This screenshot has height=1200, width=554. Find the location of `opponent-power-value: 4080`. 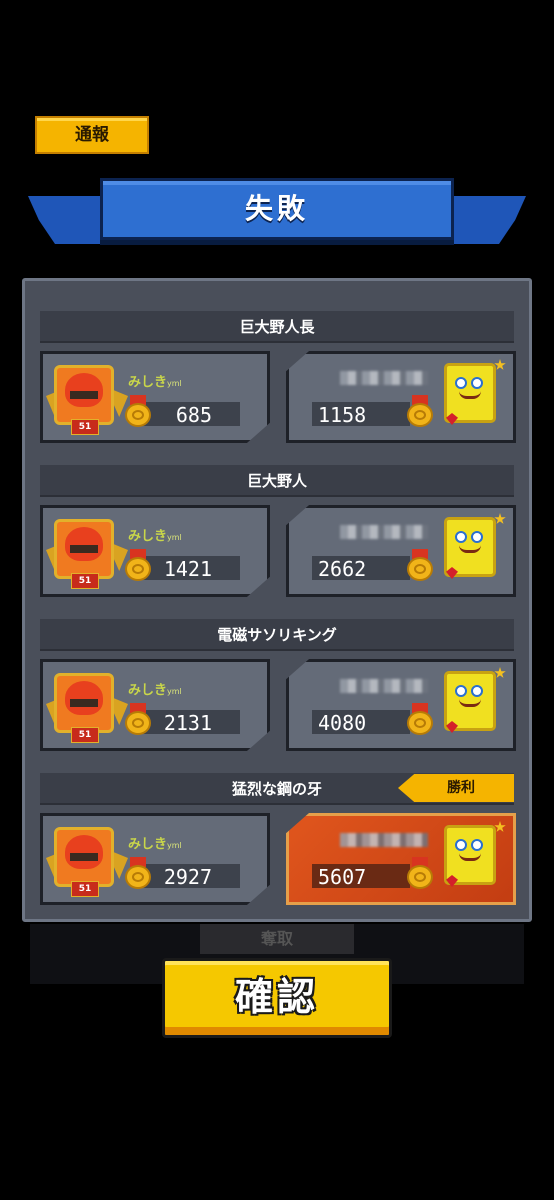

opponent-power-value: 4080 is located at coordinates (342, 723).